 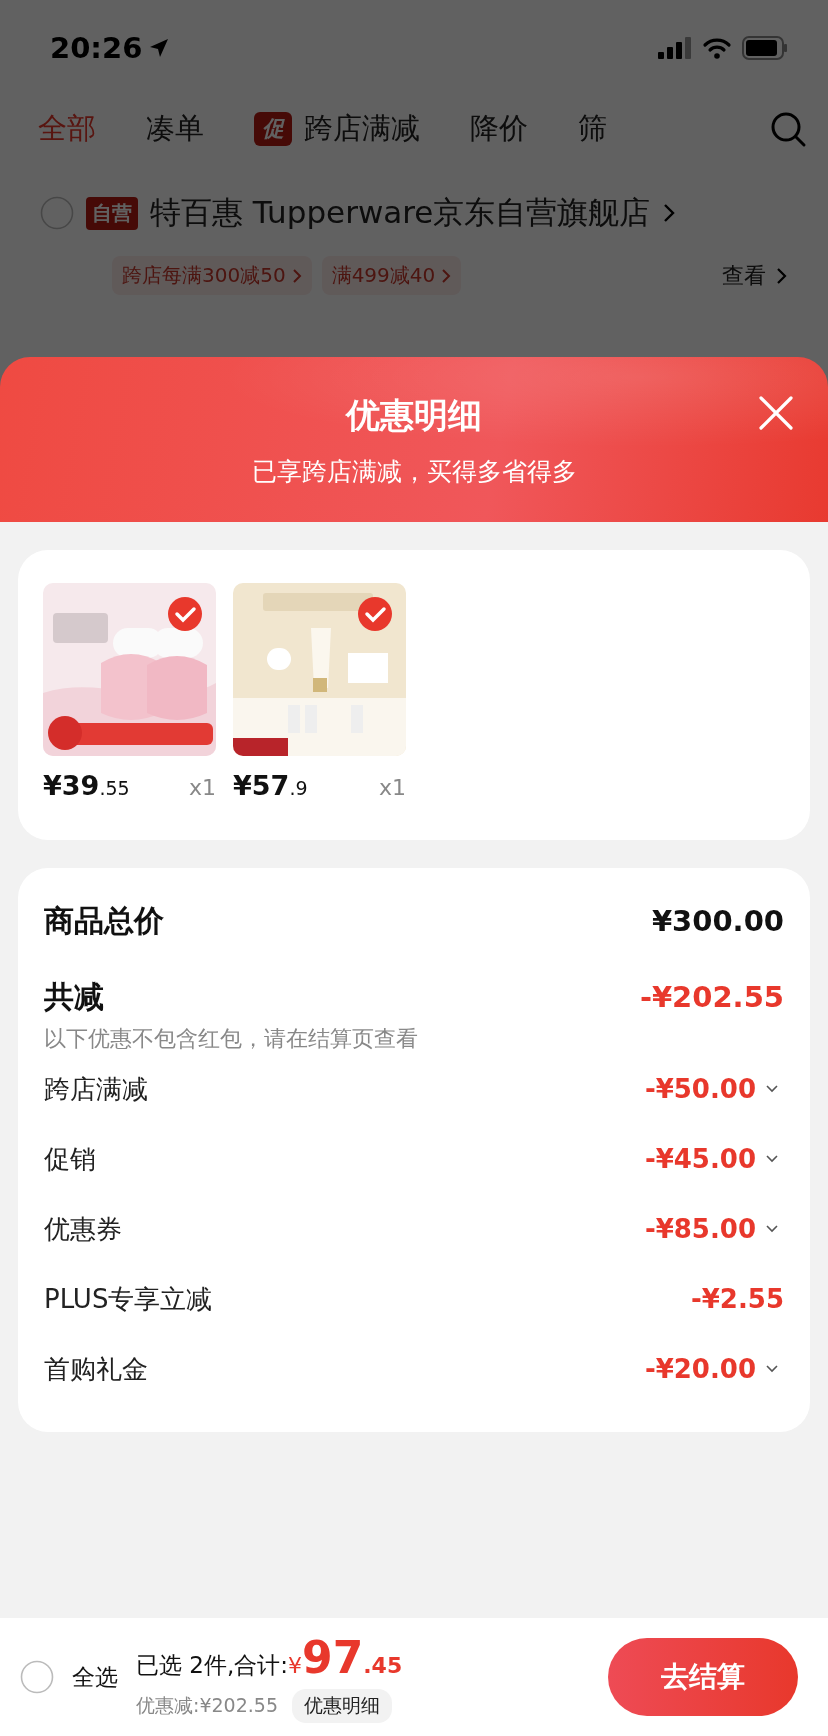 What do you see at coordinates (362, 129) in the screenshot?
I see `filter-tab: 跨店满减` at bounding box center [362, 129].